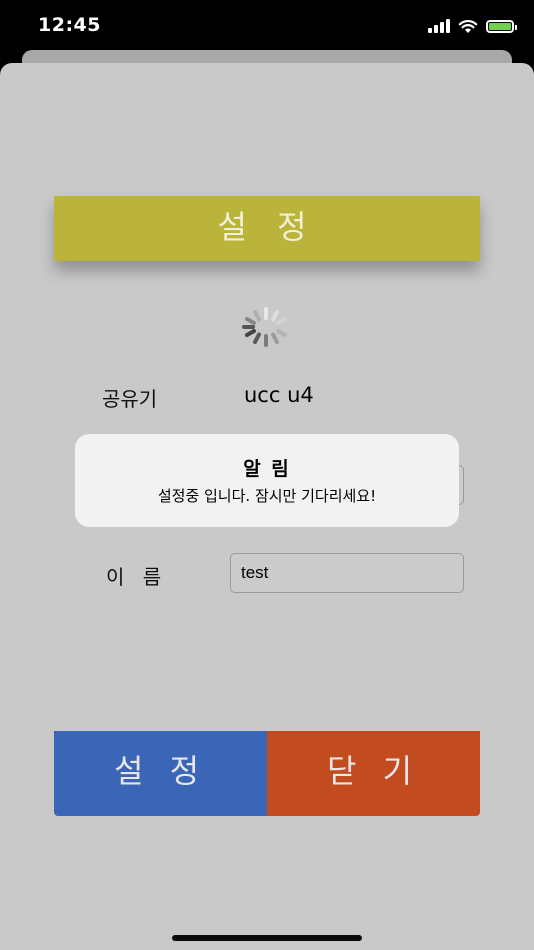 The image size is (534, 950). I want to click on cellular-signal-icon, so click(439, 26).